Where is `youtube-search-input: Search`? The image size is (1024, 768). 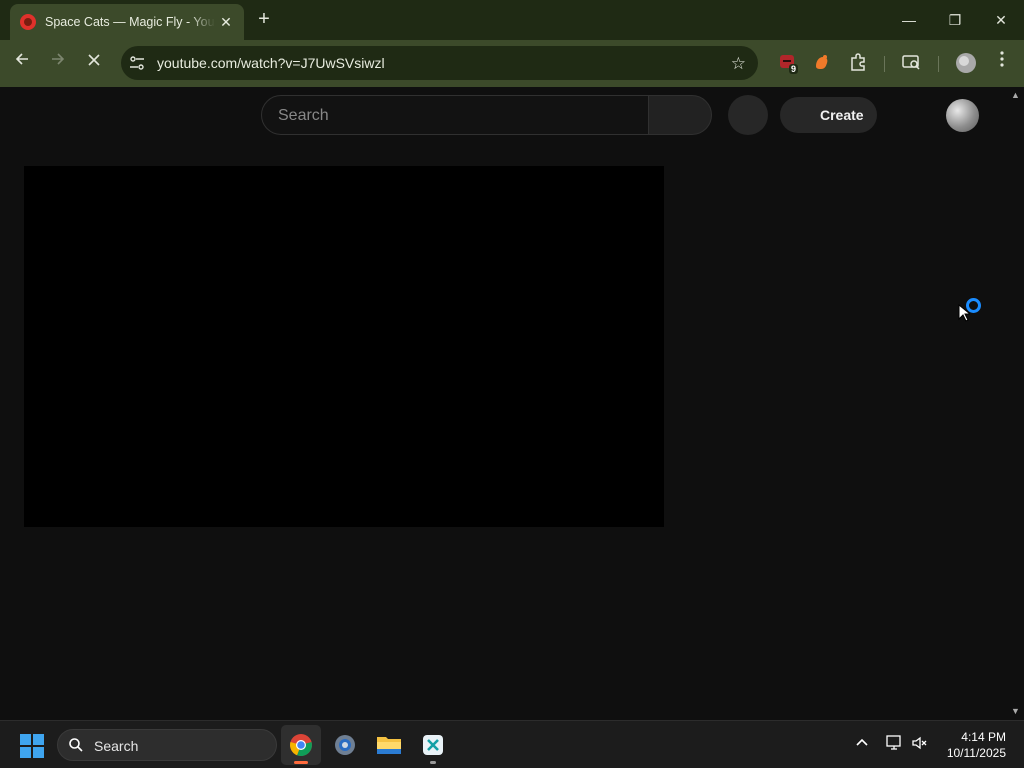
youtube-search-input: Search is located at coordinates (455, 115).